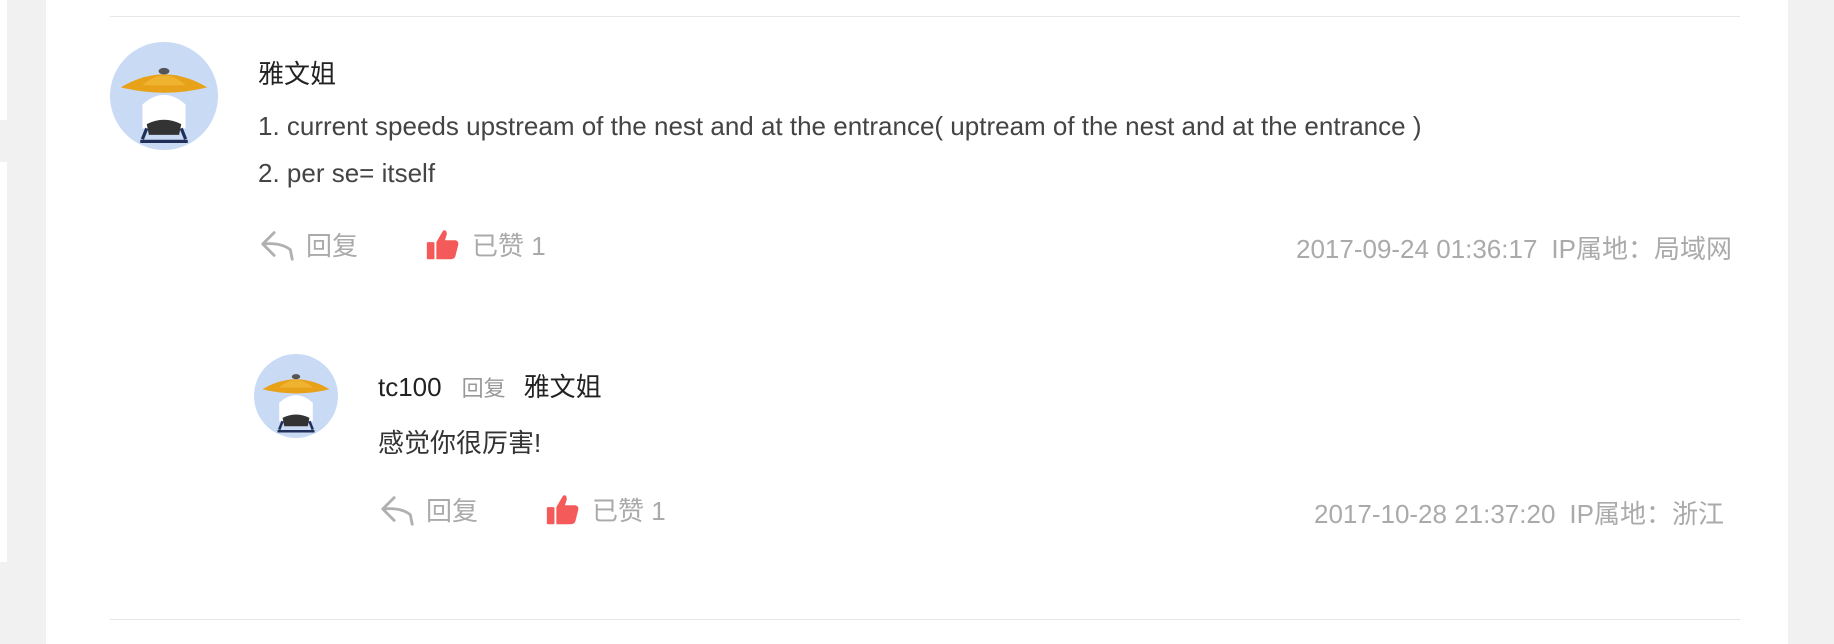 This screenshot has height=644, width=1834. I want to click on comment-reply-button: 回复, so click(308, 244).